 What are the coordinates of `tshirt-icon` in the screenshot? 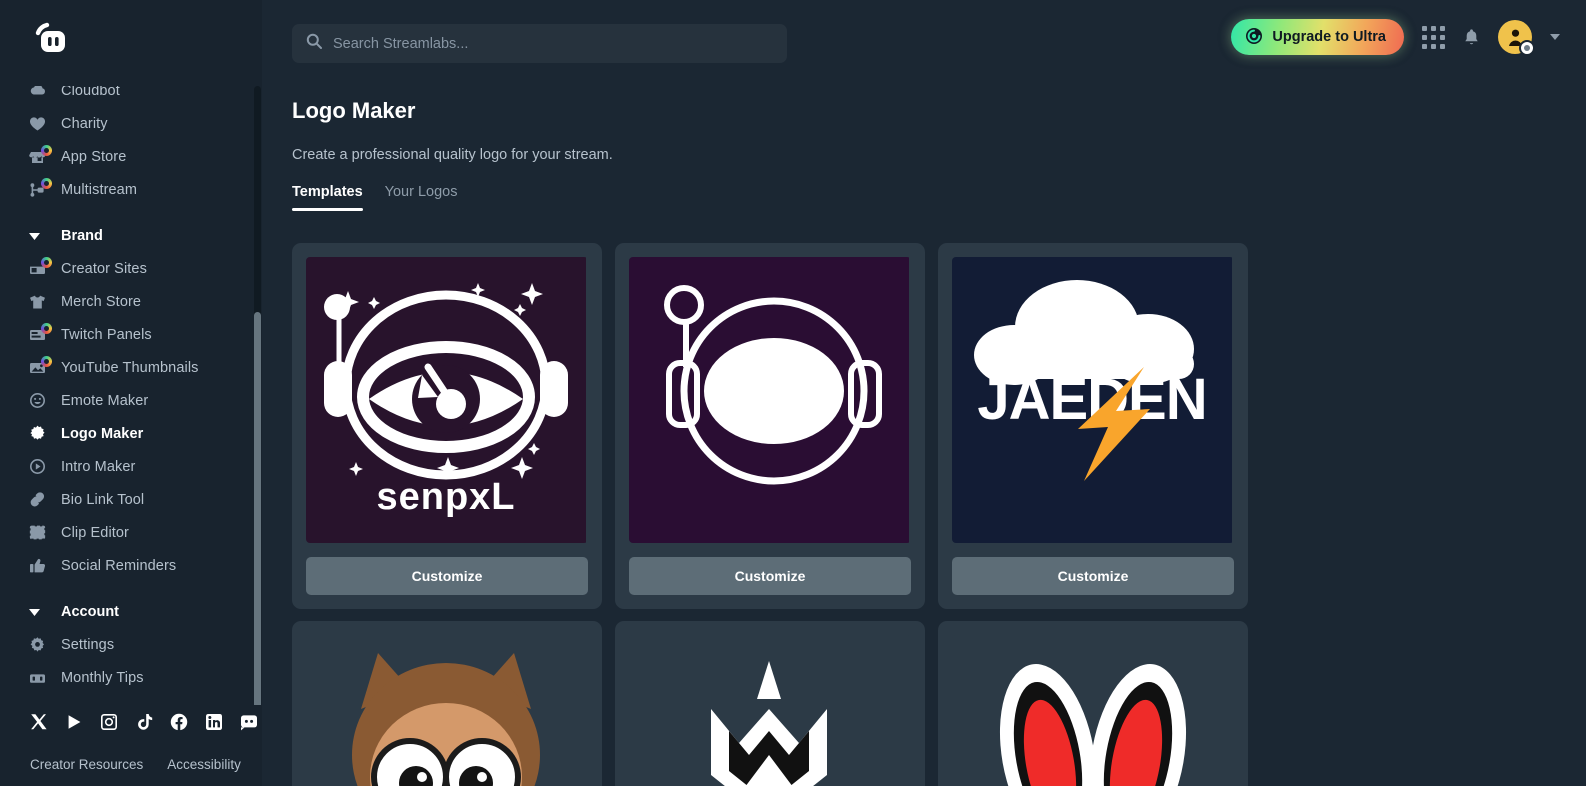 It's located at (40, 302).